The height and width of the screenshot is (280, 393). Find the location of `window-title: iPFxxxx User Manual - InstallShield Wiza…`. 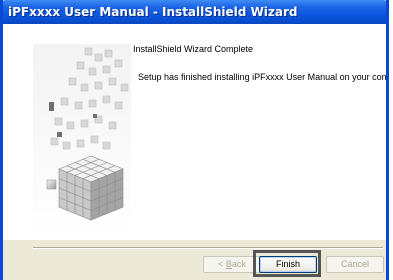

window-title: iPFxxxx User Manual - InstallShield Wiza… is located at coordinates (153, 12).